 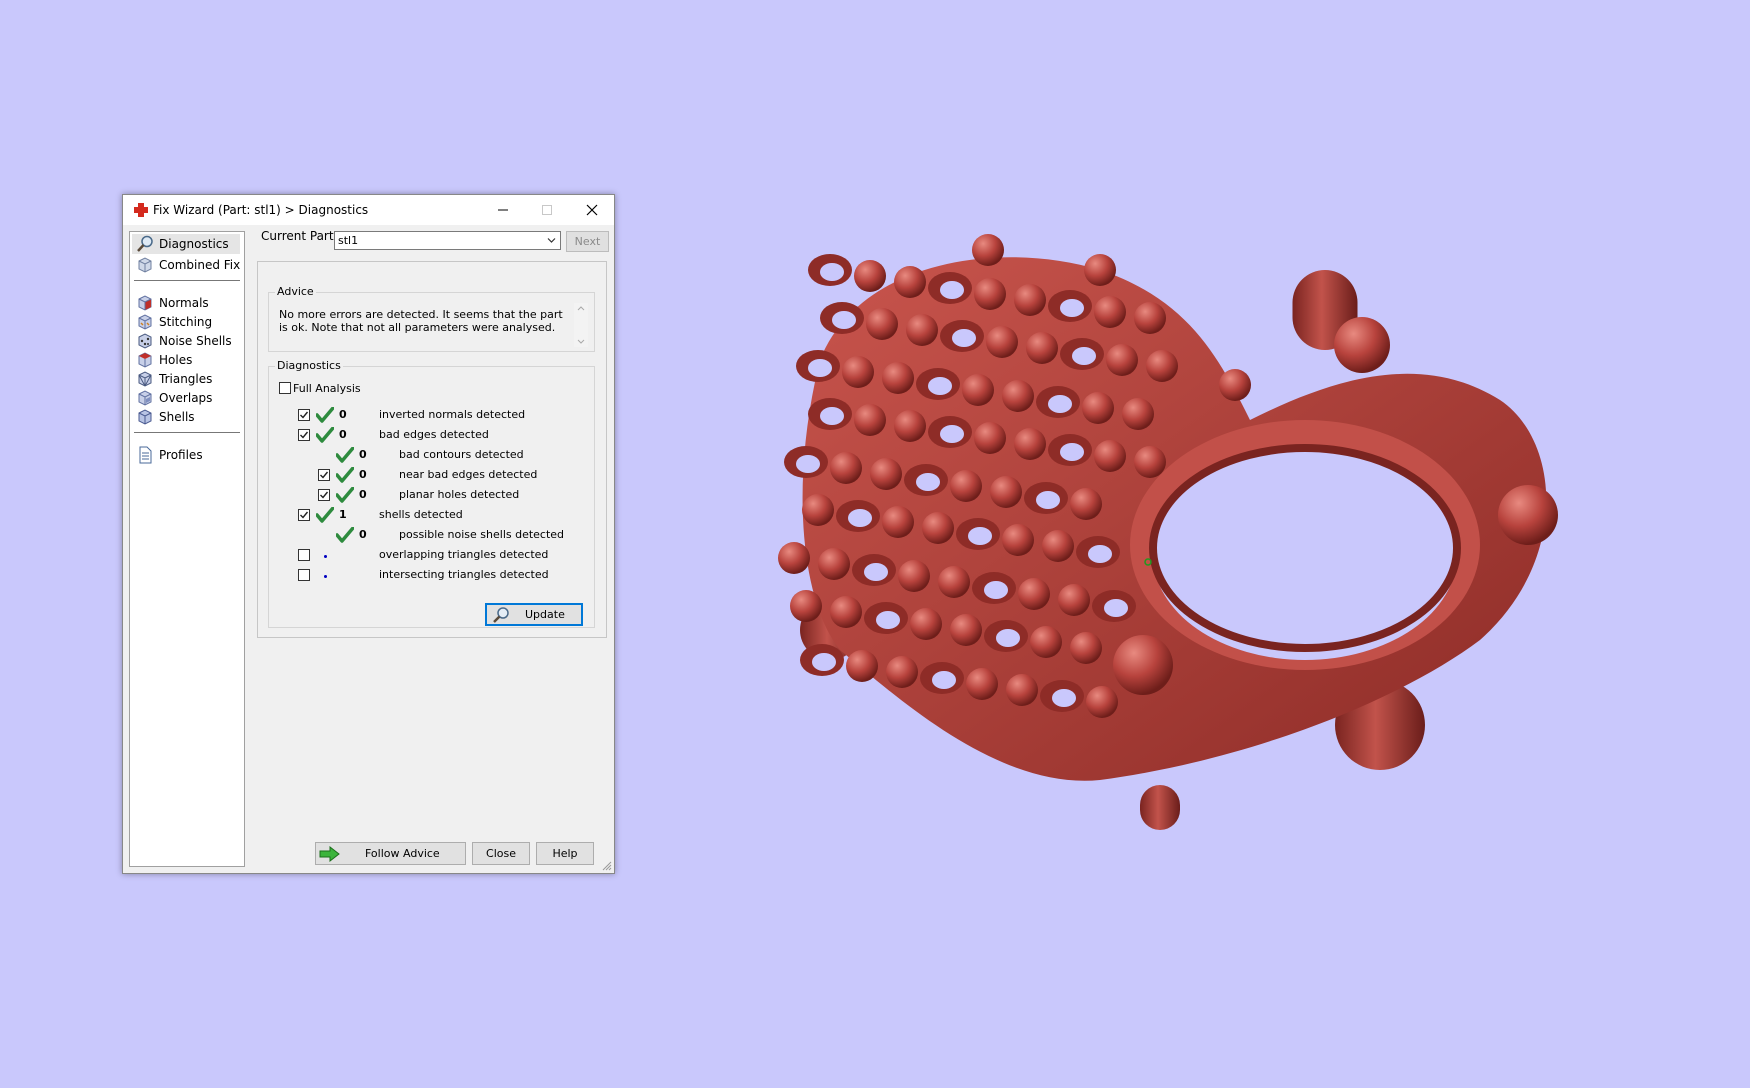 What do you see at coordinates (186, 360) in the screenshot?
I see `sidebar-item-holes: Holes` at bounding box center [186, 360].